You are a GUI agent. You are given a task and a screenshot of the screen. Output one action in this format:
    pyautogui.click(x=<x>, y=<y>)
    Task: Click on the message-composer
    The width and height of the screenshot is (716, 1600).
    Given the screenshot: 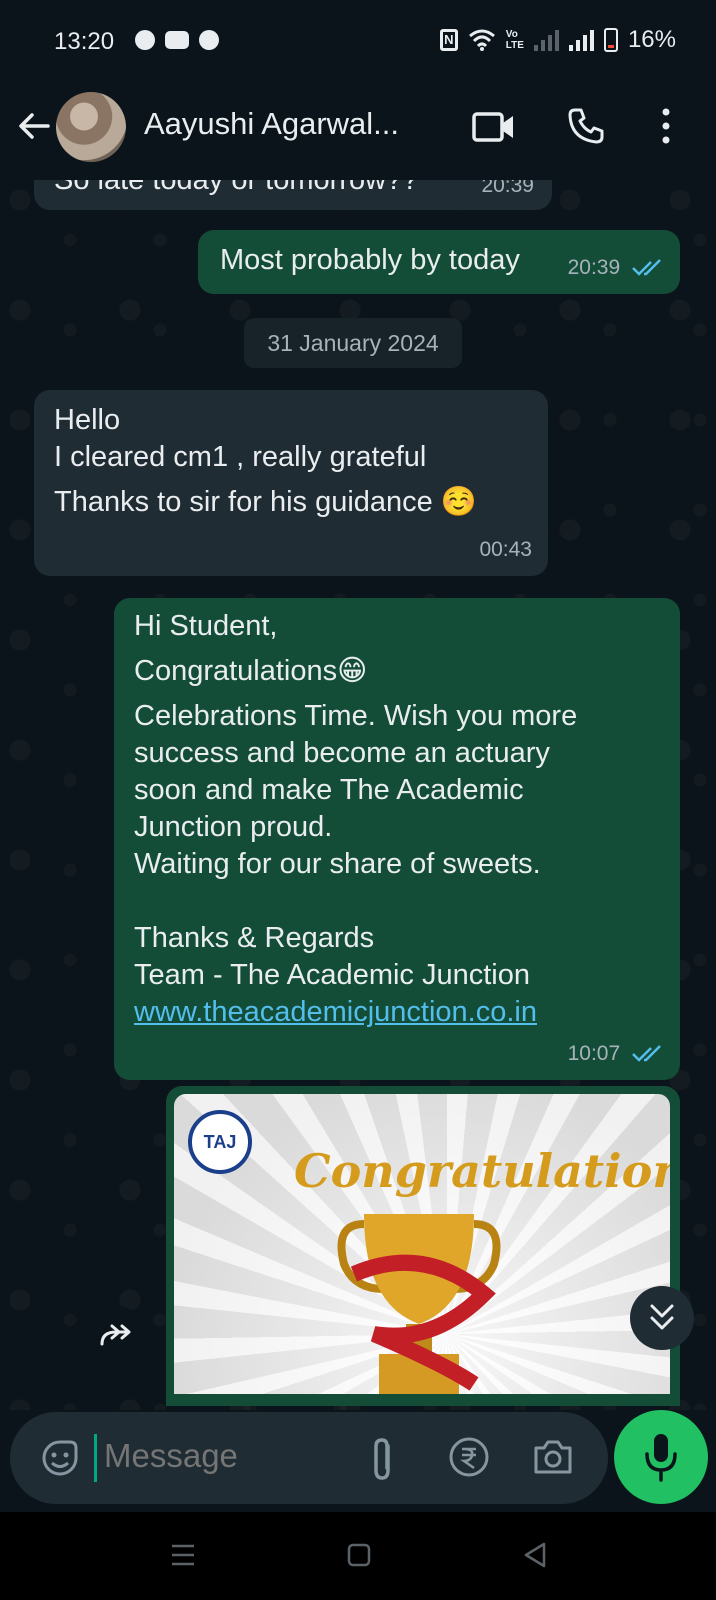 What is the action you would take?
    pyautogui.click(x=309, y=1458)
    